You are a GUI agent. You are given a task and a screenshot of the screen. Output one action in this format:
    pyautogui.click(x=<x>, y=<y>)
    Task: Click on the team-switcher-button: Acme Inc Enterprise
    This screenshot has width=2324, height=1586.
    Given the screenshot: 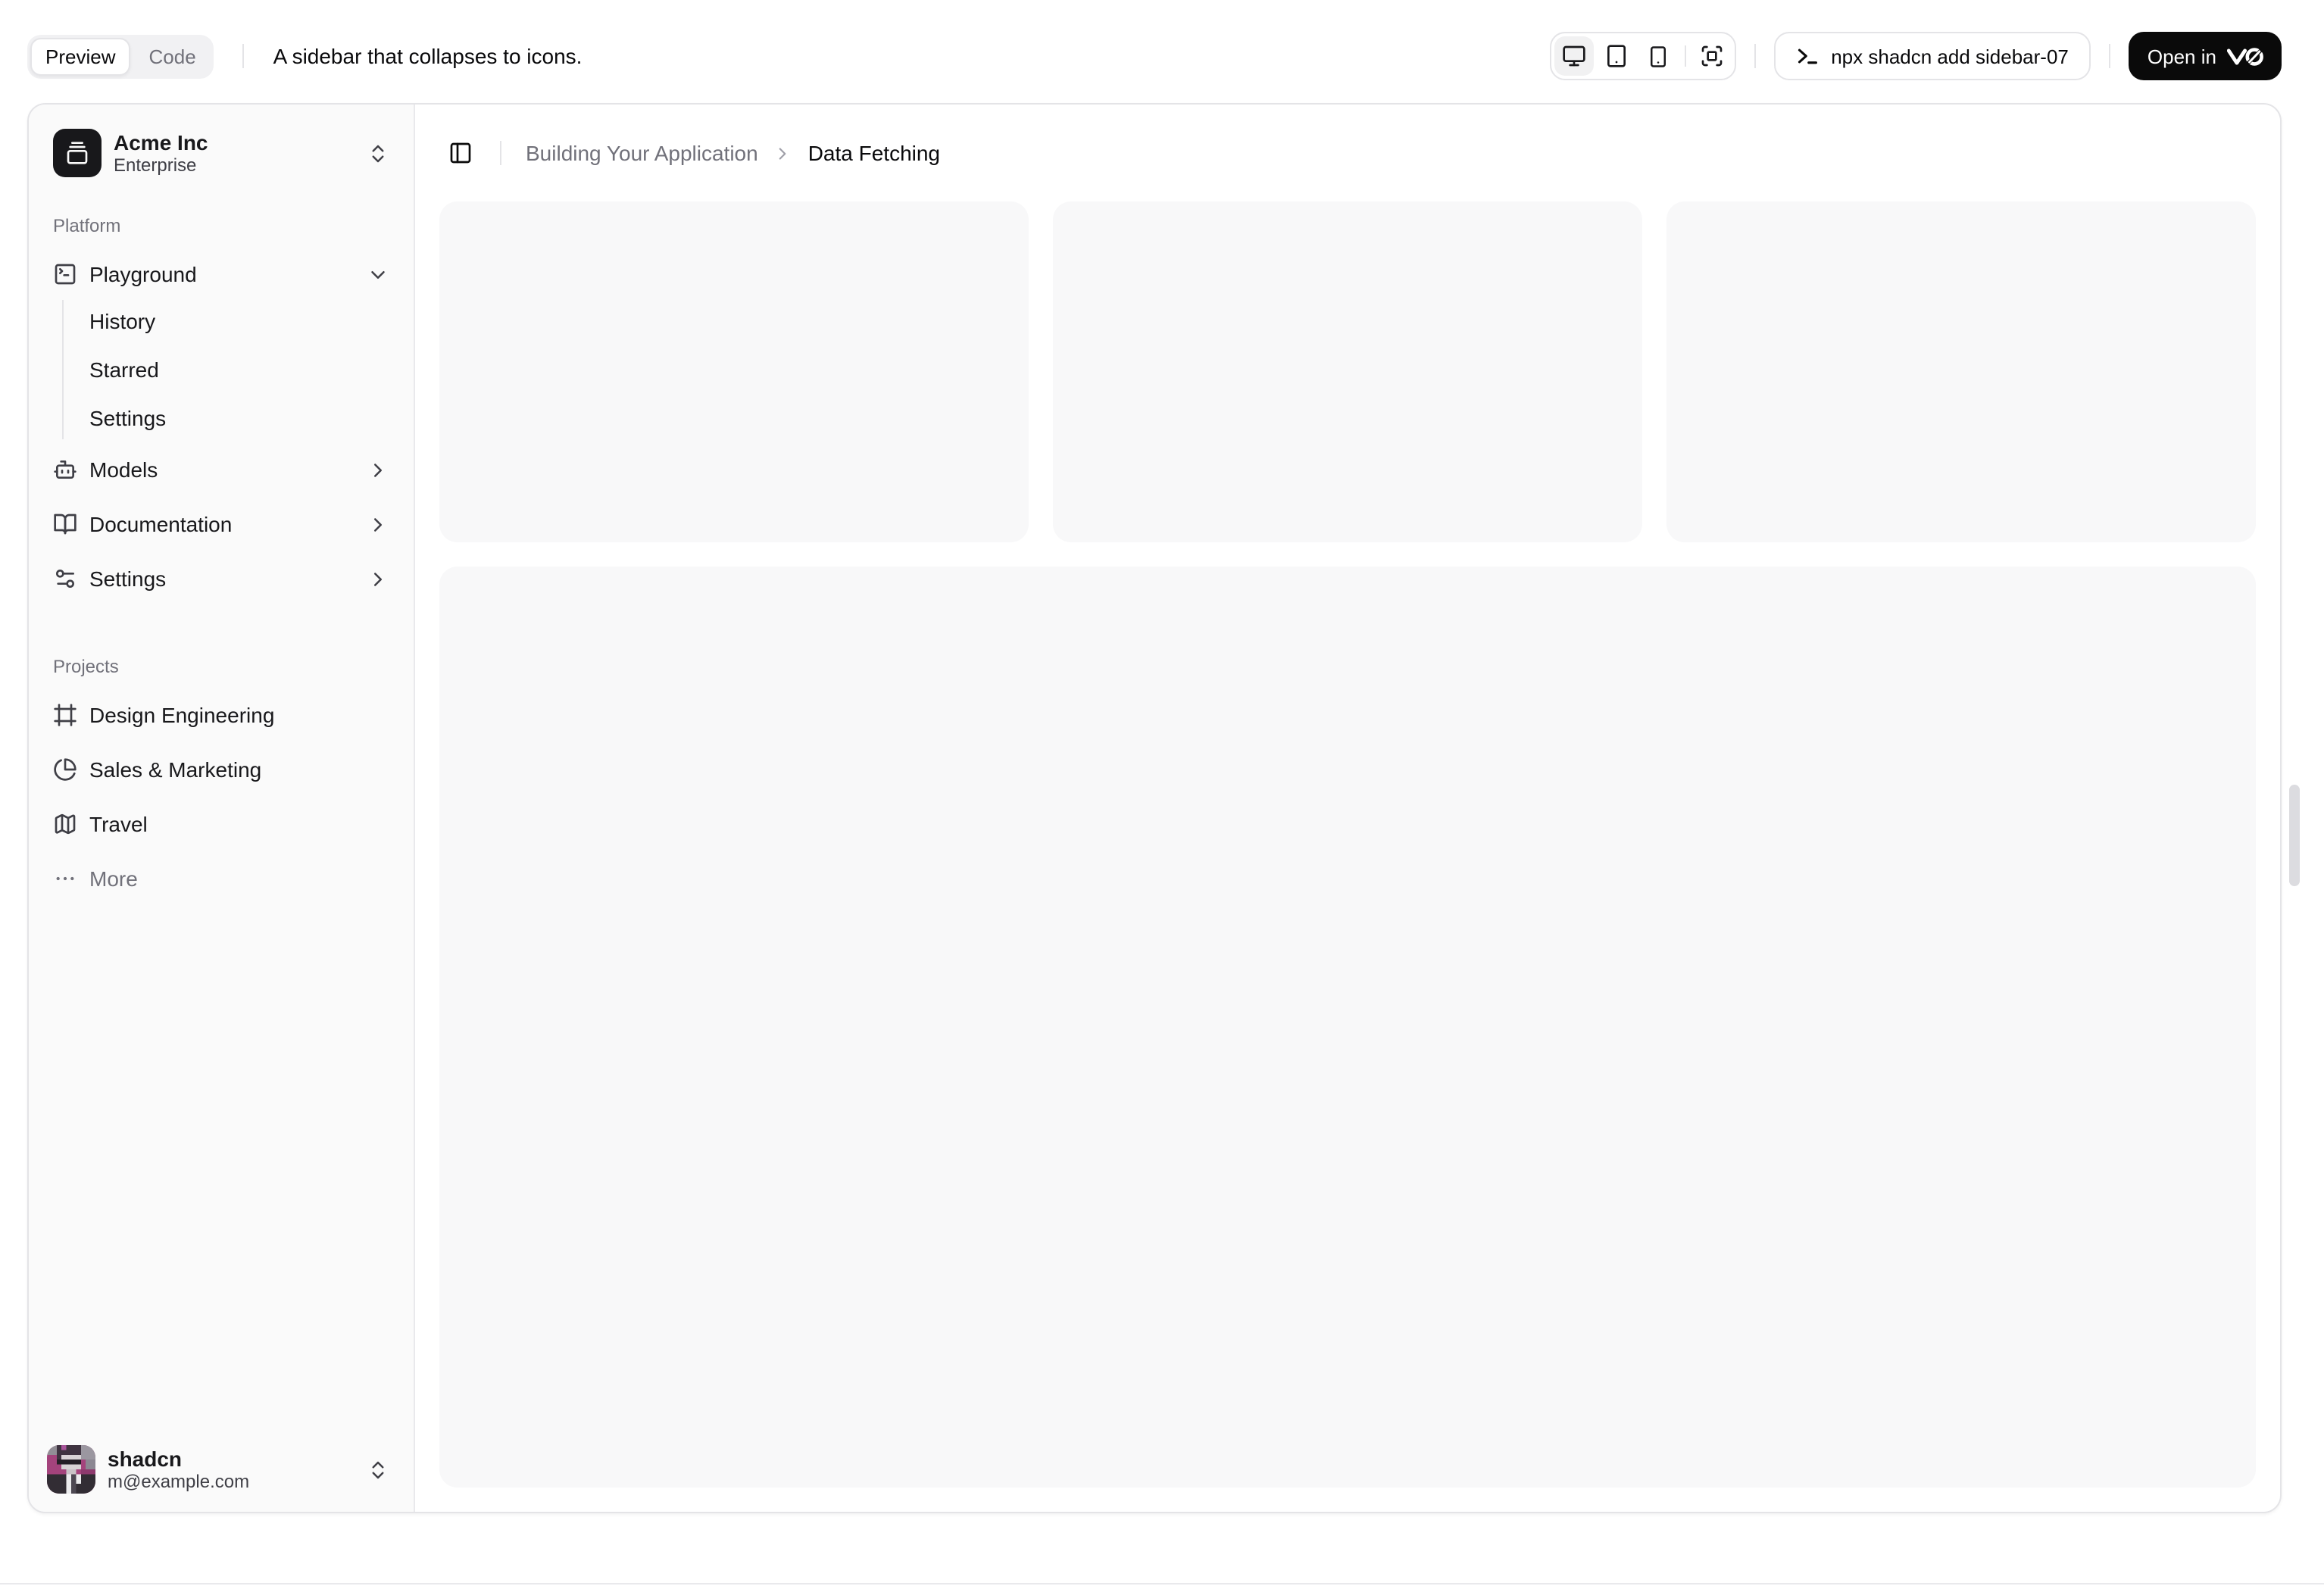 What is the action you would take?
    pyautogui.click(x=221, y=153)
    